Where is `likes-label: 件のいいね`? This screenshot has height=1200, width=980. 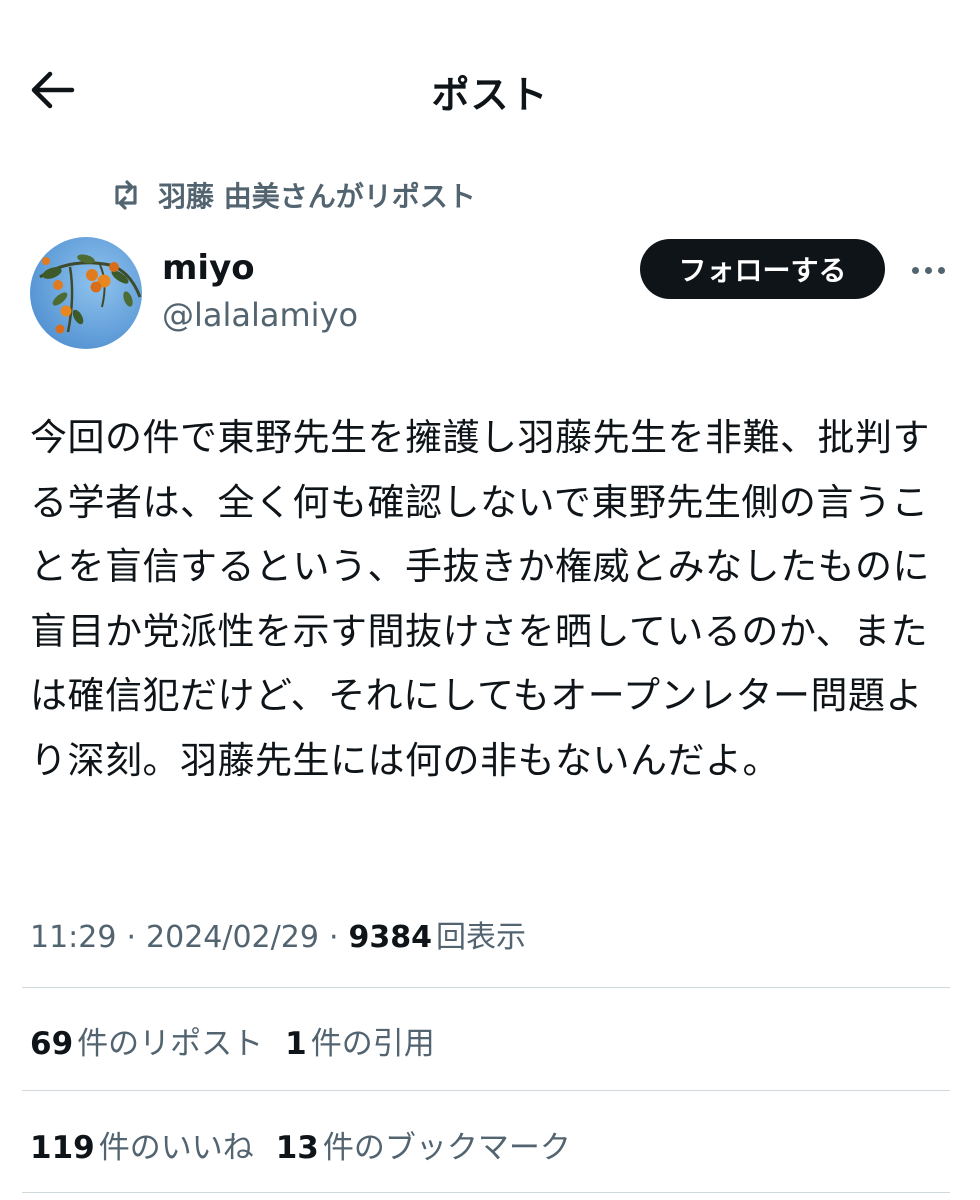
likes-label: 件のいいね is located at coordinates (176, 1148).